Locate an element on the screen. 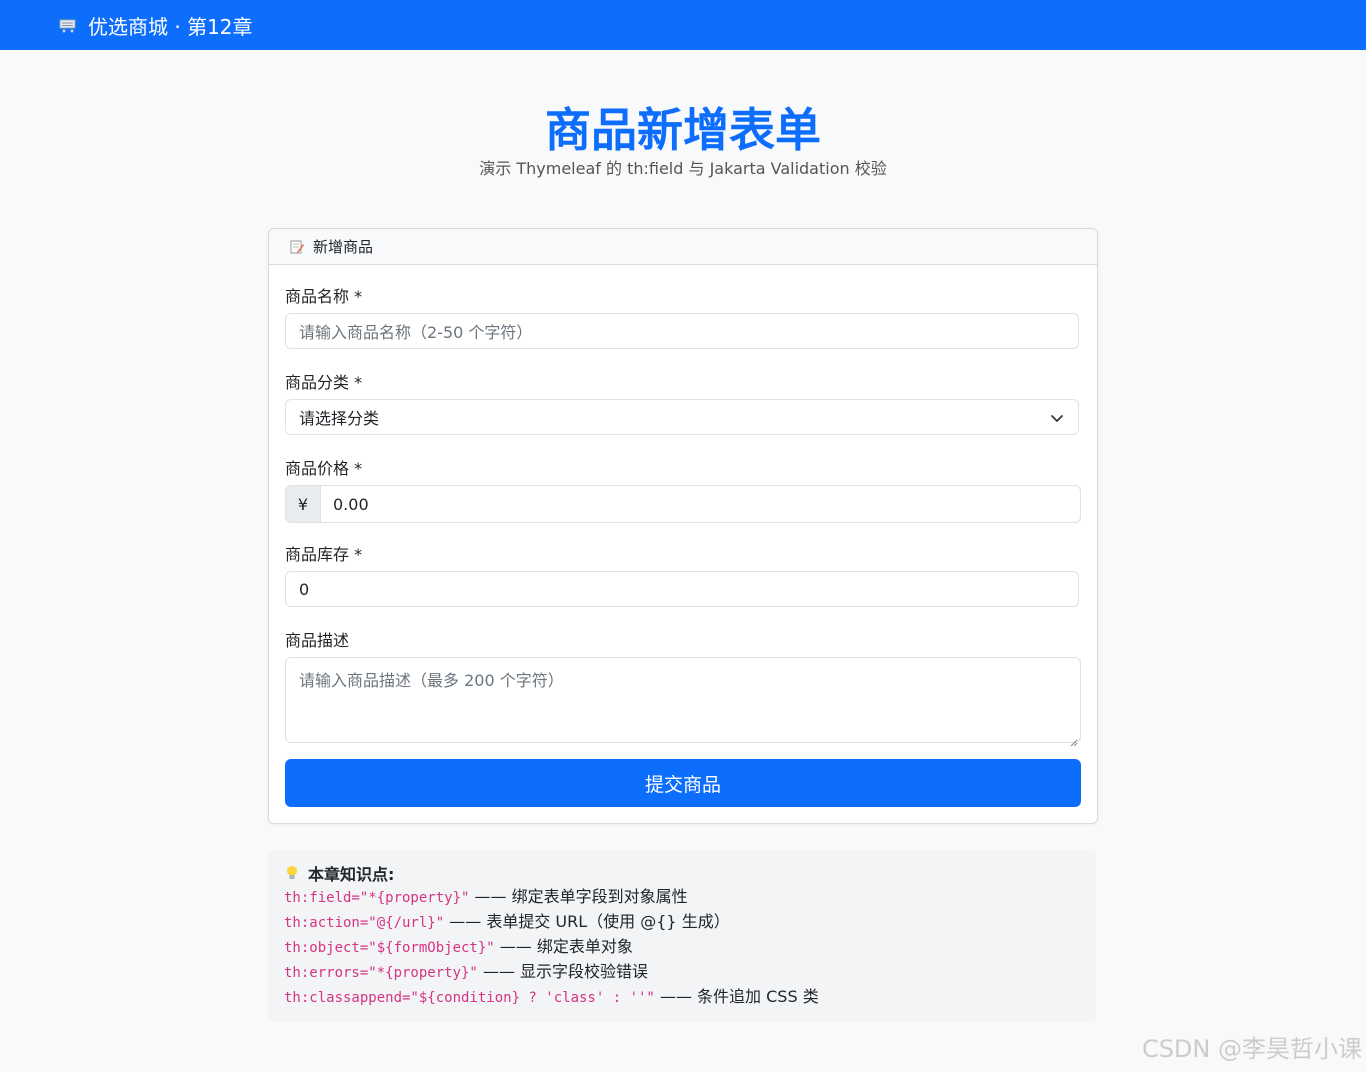  note-text: —— 绑定表单对象 is located at coordinates (563, 946).